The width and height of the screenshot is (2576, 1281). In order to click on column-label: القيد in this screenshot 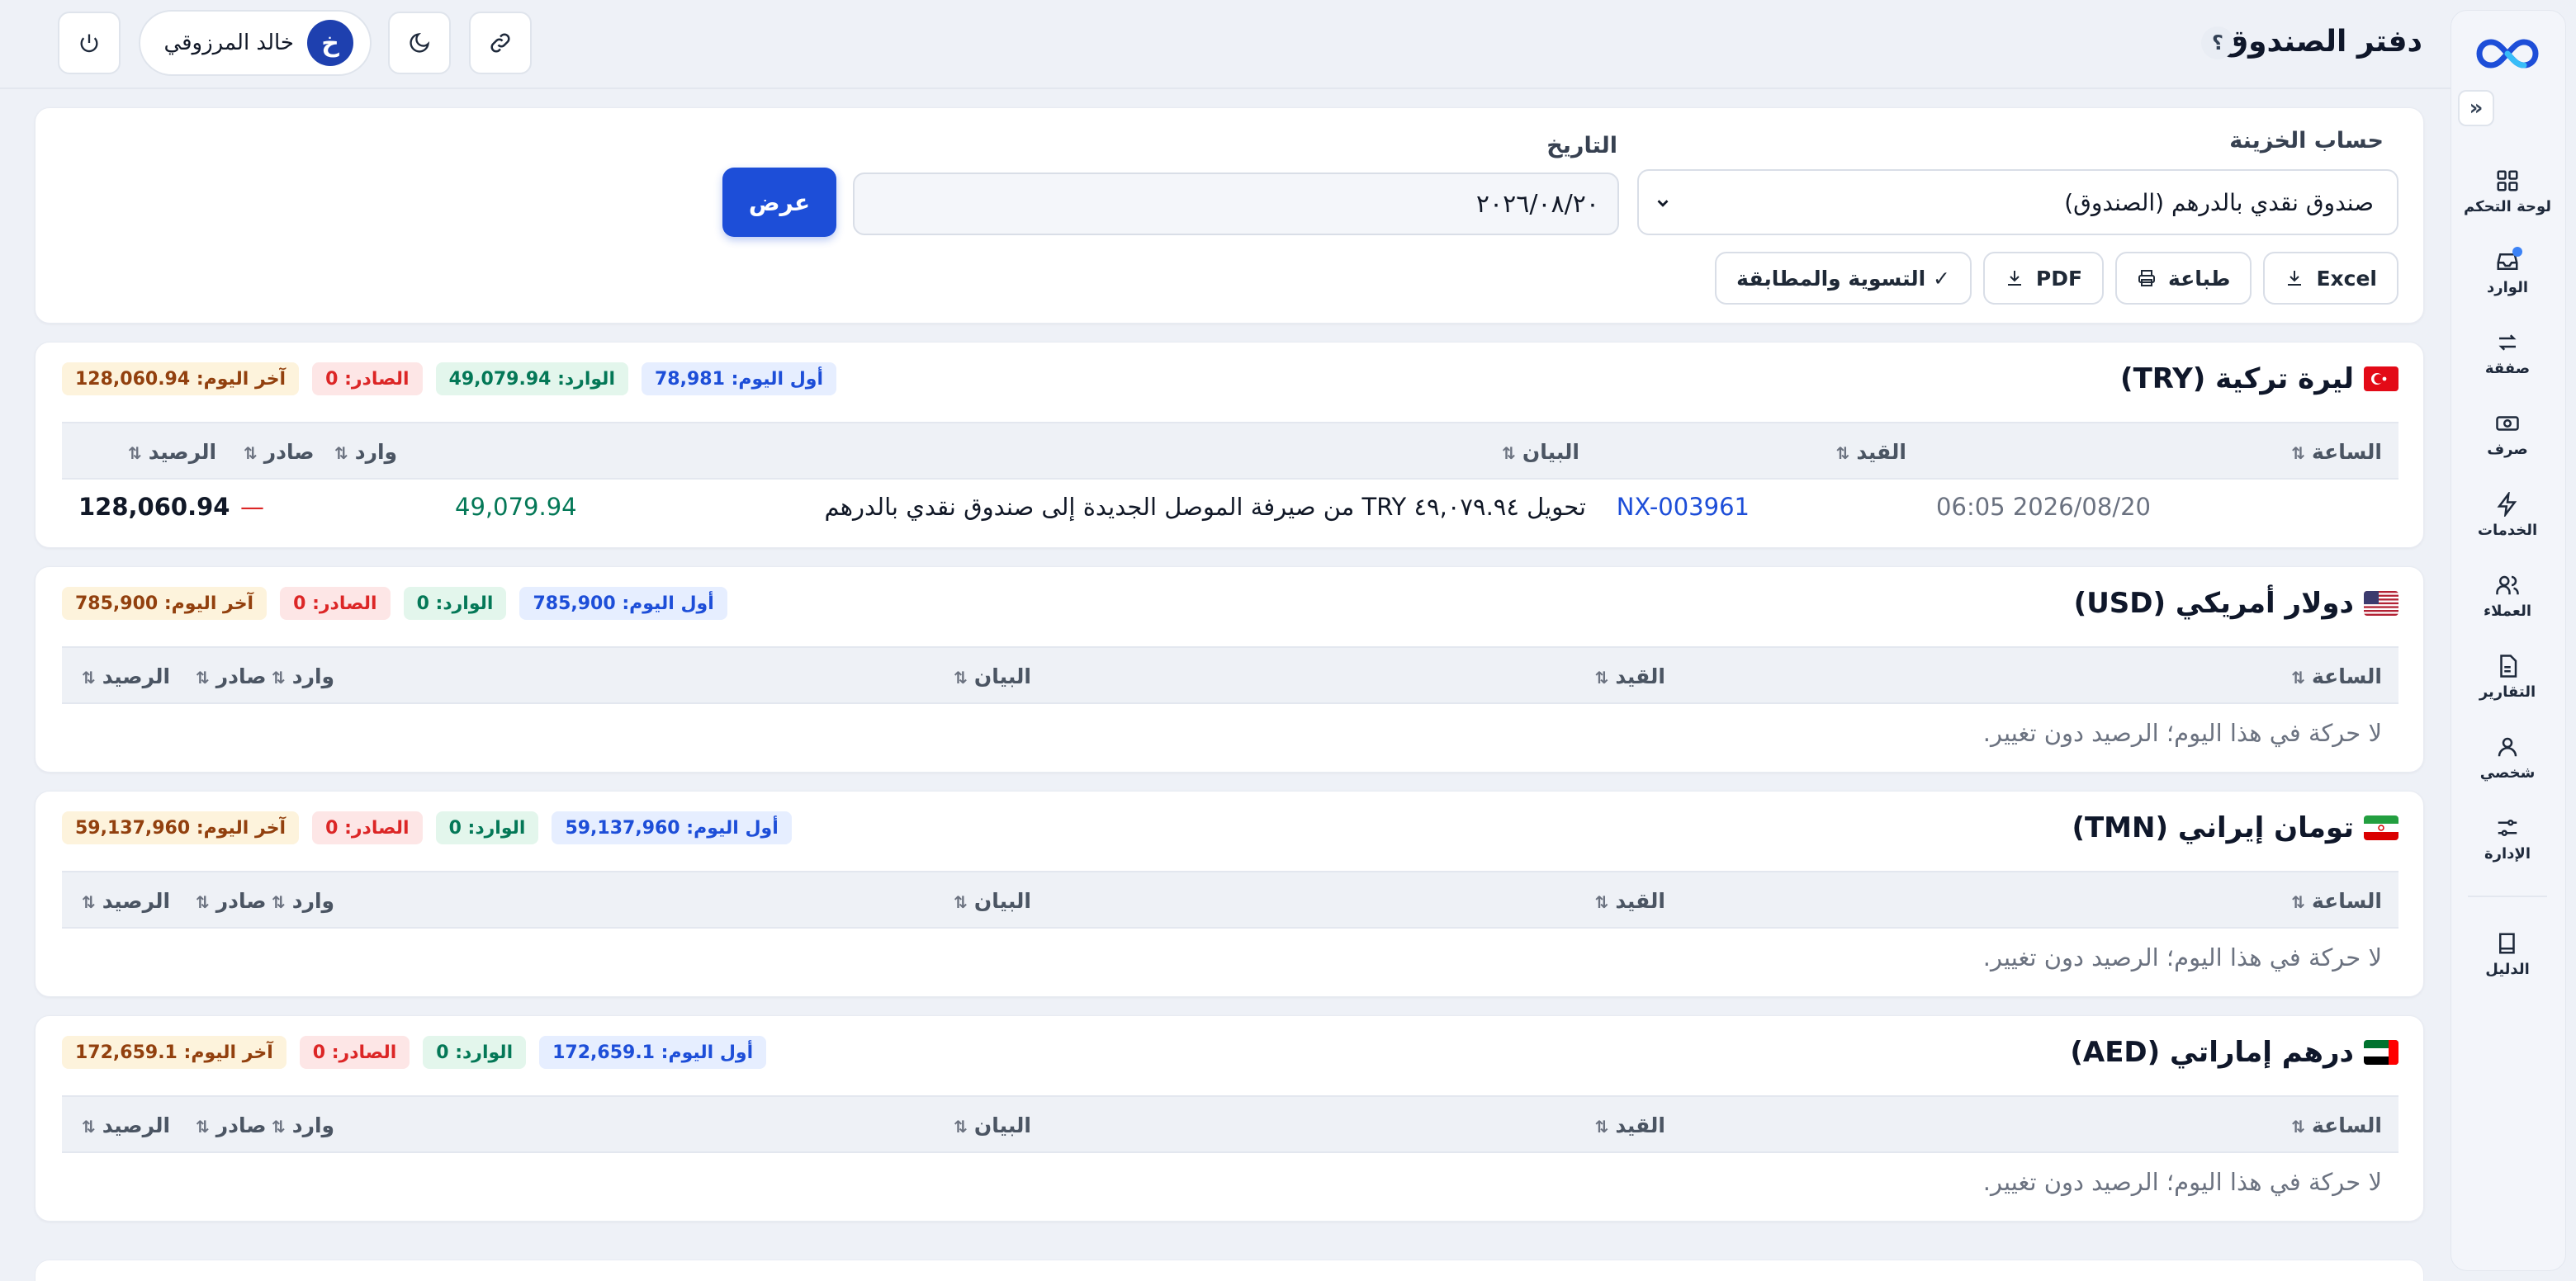, I will do `click(1640, 901)`.